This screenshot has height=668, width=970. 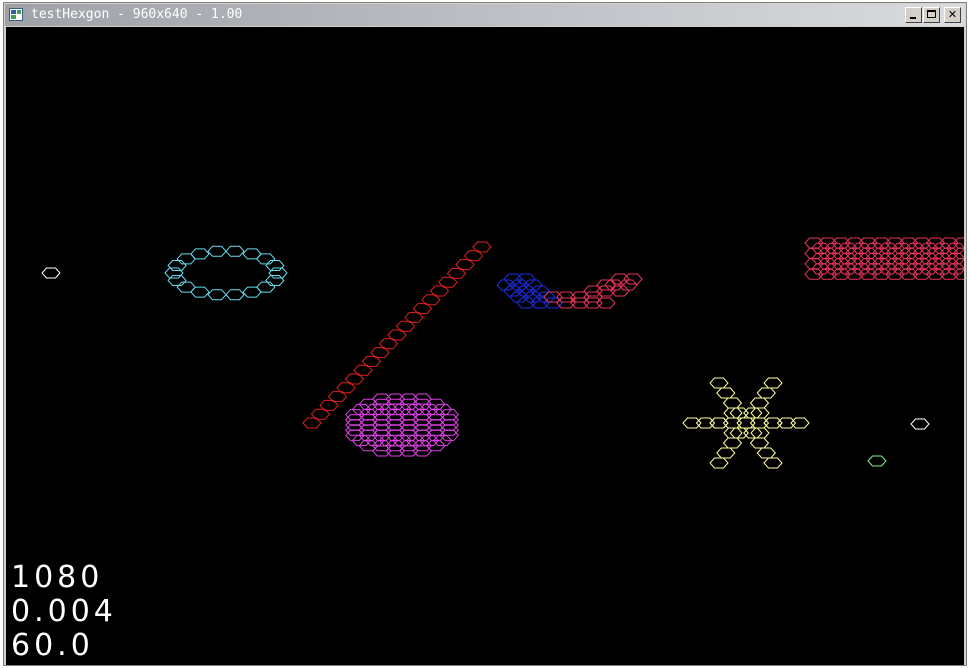 I want to click on maximize-icon, so click(x=931, y=14).